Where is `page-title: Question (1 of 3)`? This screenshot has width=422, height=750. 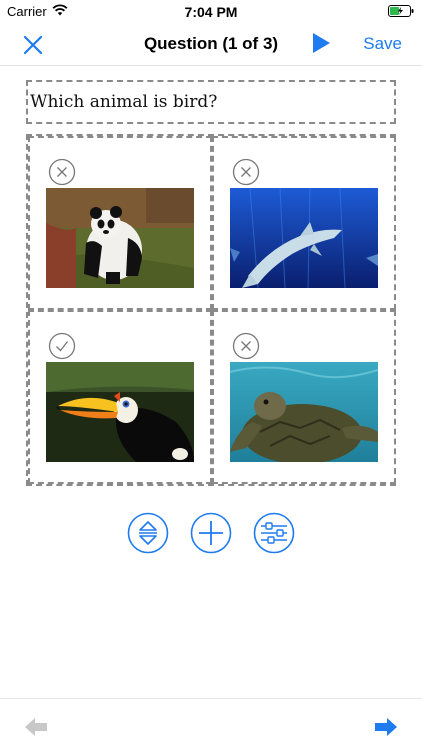 page-title: Question (1 of 3) is located at coordinates (211, 43).